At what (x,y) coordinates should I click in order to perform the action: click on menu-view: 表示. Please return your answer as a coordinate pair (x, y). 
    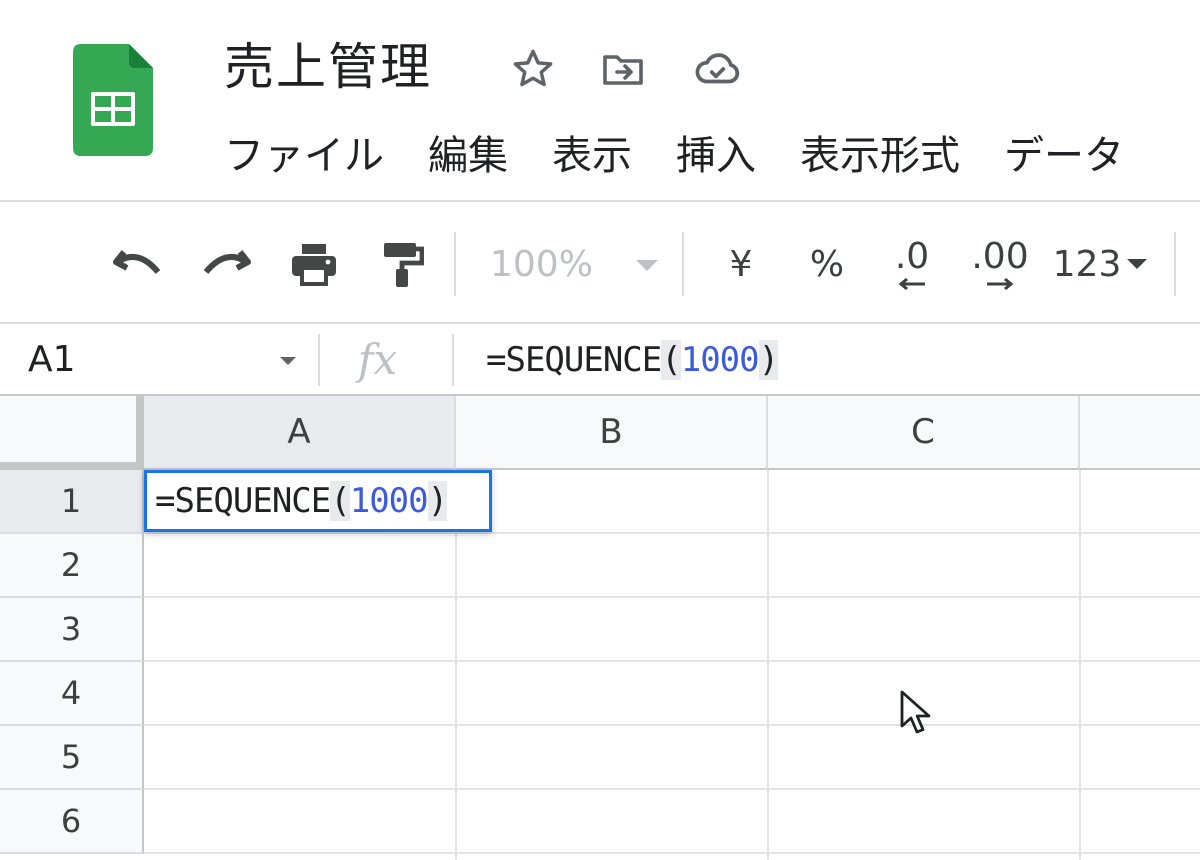
    Looking at the image, I should click on (592, 156).